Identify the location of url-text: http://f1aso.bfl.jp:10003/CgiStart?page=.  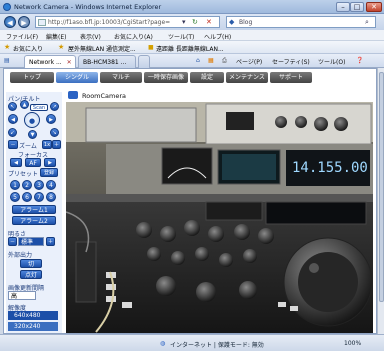
(109, 22).